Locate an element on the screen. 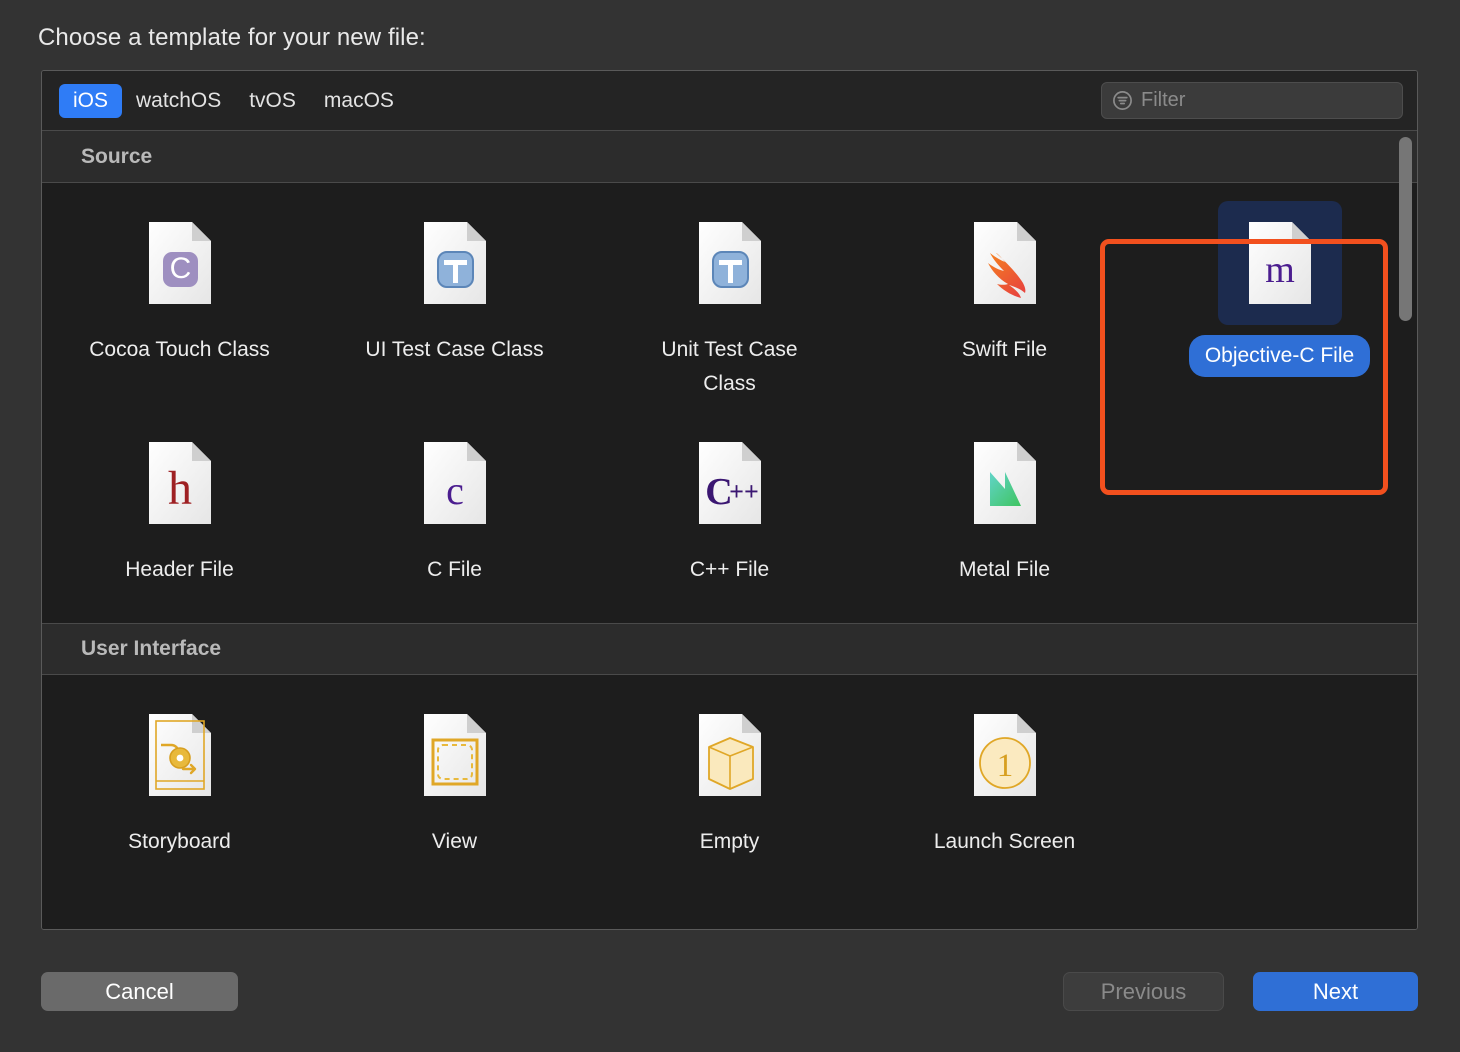 This screenshot has width=1460, height=1052. c-file-icon: c is located at coordinates (455, 483).